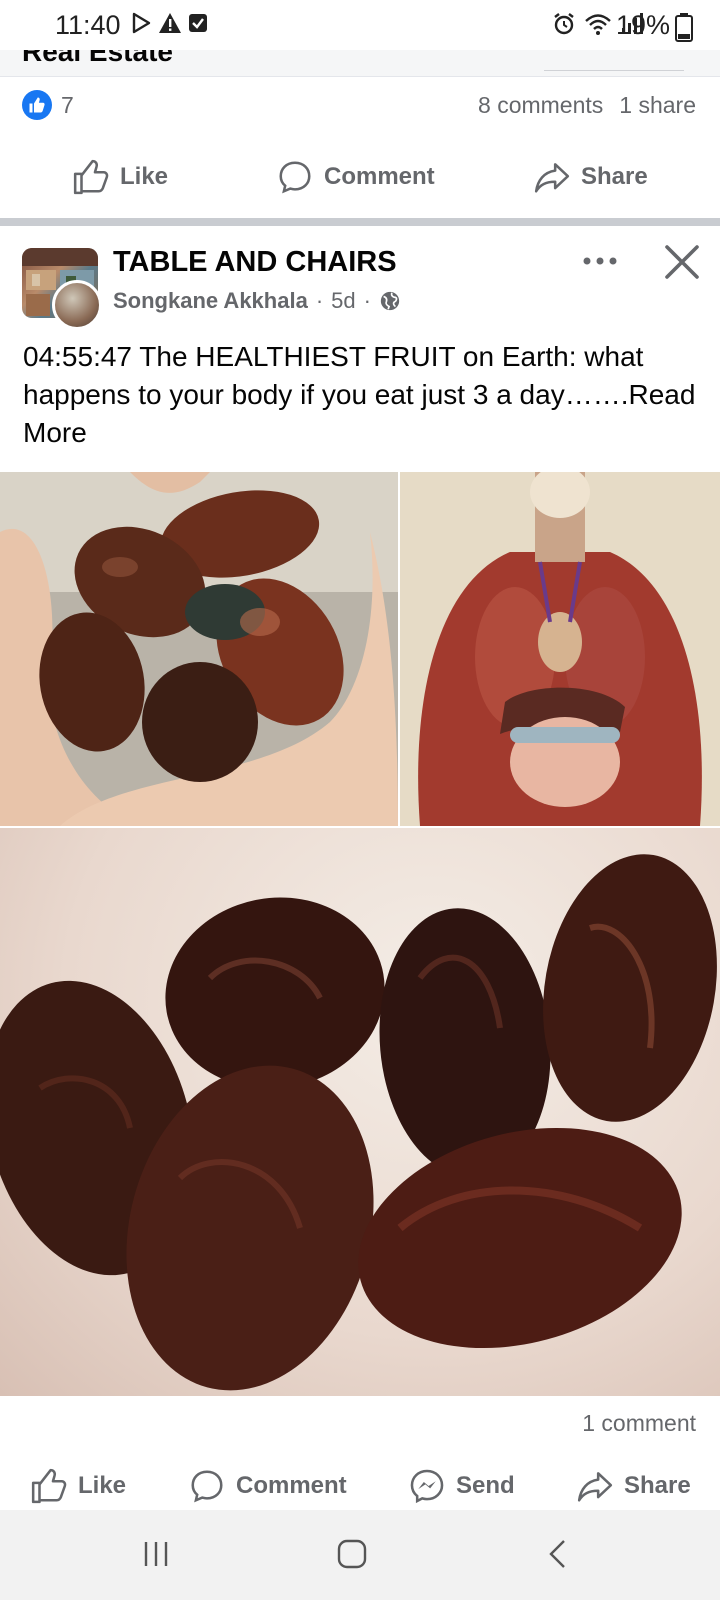  Describe the element at coordinates (360, 1423) in the screenshot. I see `post-engagement-summary: 1 comment` at that location.